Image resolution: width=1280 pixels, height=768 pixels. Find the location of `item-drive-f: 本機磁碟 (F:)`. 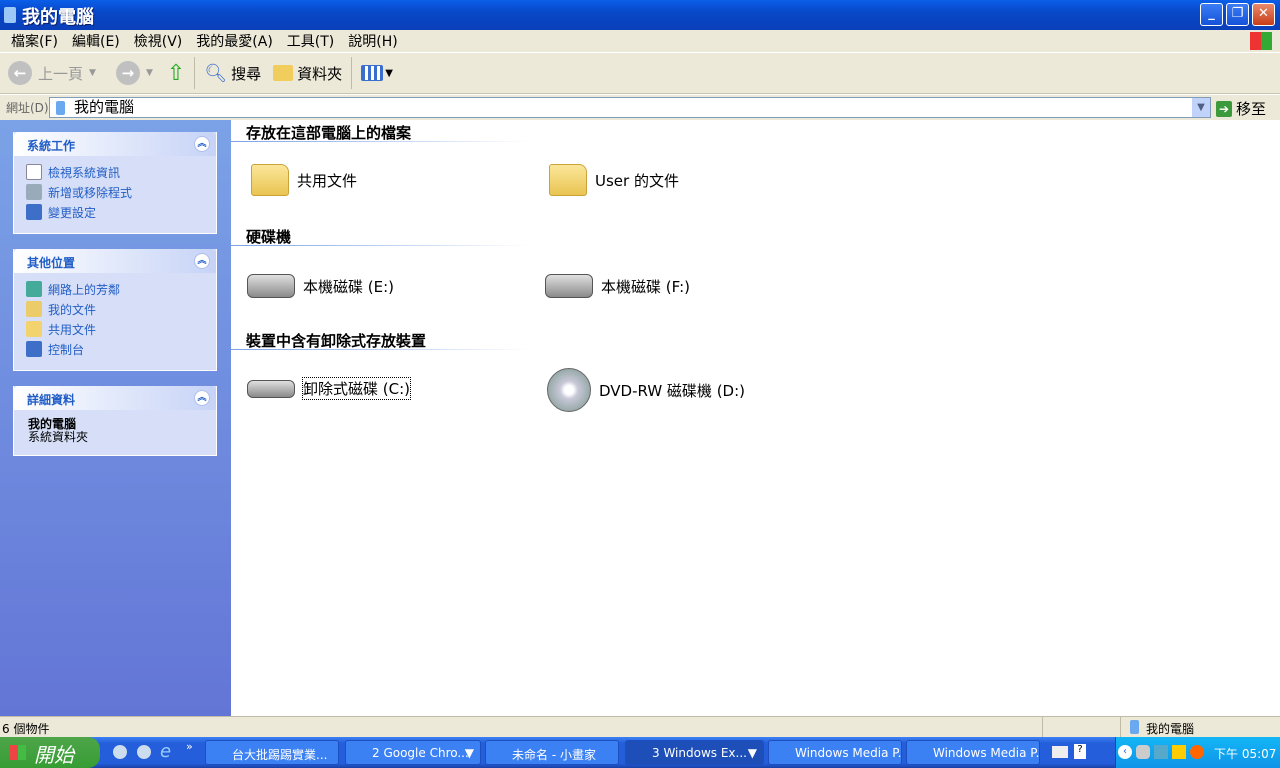

item-drive-f: 本機磁碟 (F:) is located at coordinates (617, 286).